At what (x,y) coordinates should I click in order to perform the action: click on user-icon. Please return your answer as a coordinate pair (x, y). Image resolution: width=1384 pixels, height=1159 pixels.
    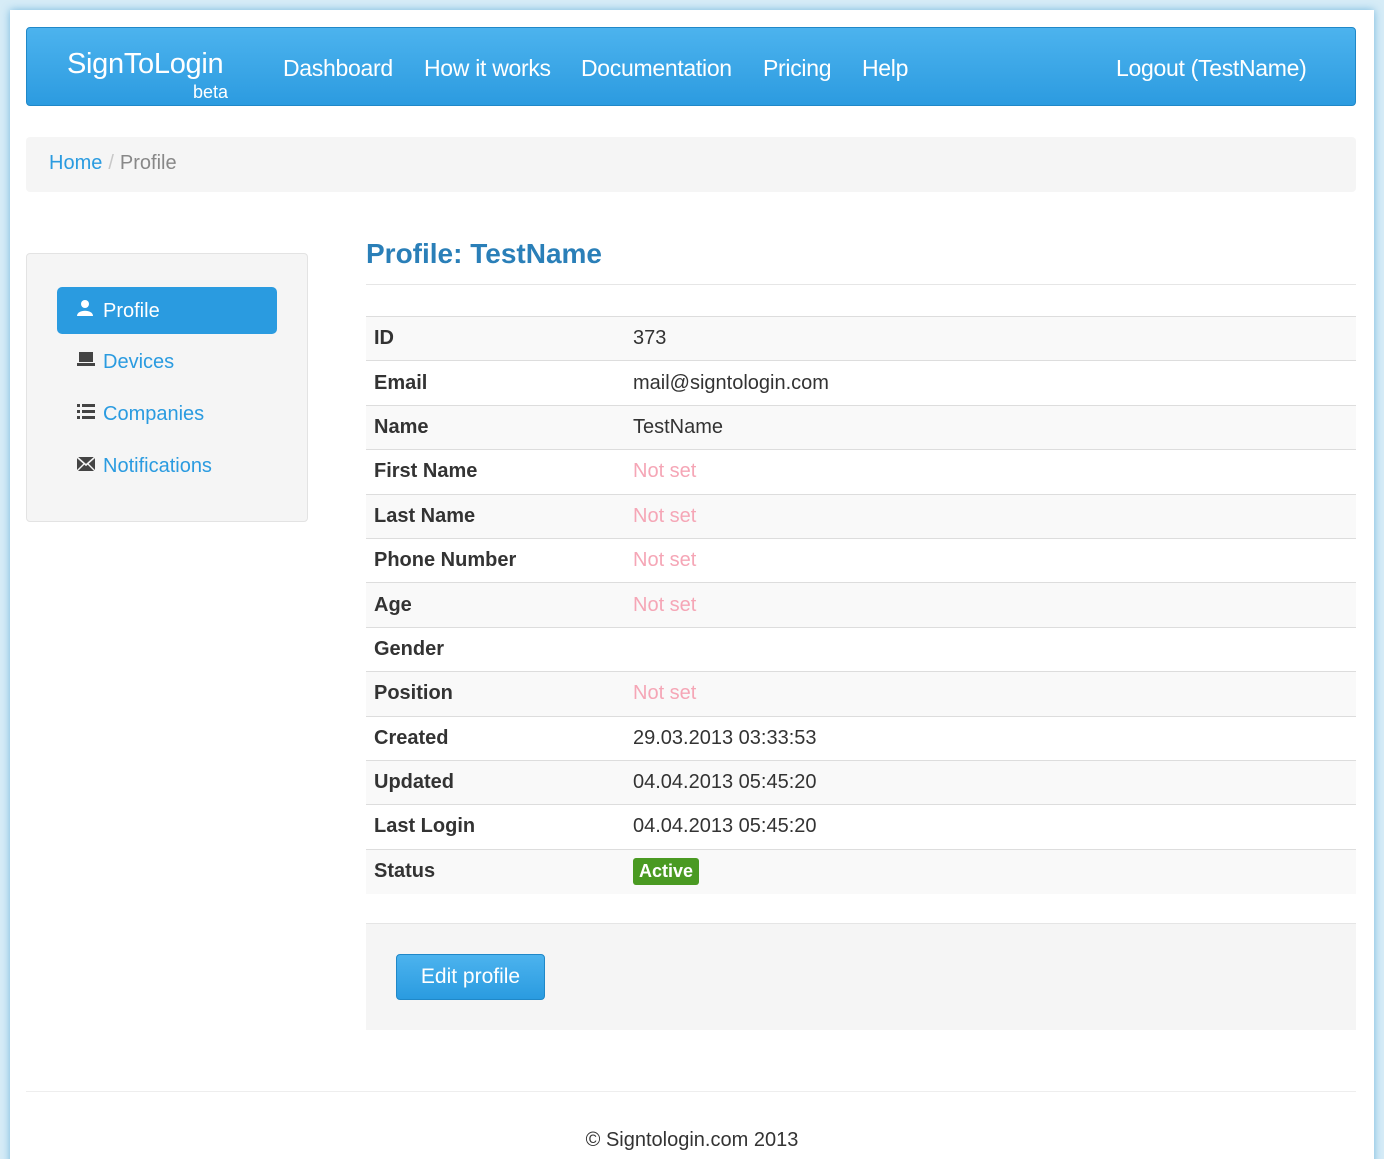
    Looking at the image, I should click on (87, 310).